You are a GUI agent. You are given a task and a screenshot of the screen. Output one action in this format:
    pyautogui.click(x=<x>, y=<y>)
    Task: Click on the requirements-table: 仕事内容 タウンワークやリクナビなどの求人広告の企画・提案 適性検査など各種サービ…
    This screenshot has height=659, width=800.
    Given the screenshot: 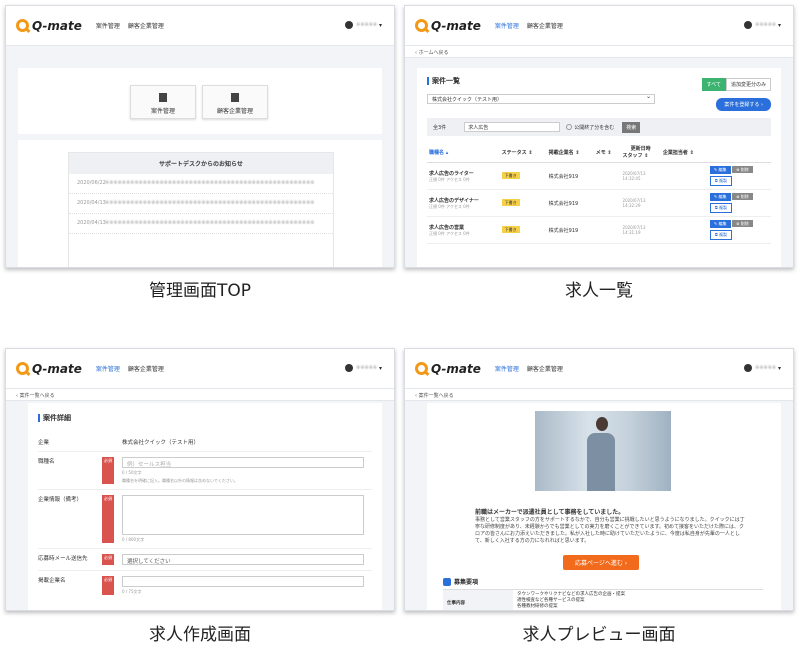 What is the action you would take?
    pyautogui.click(x=603, y=599)
    